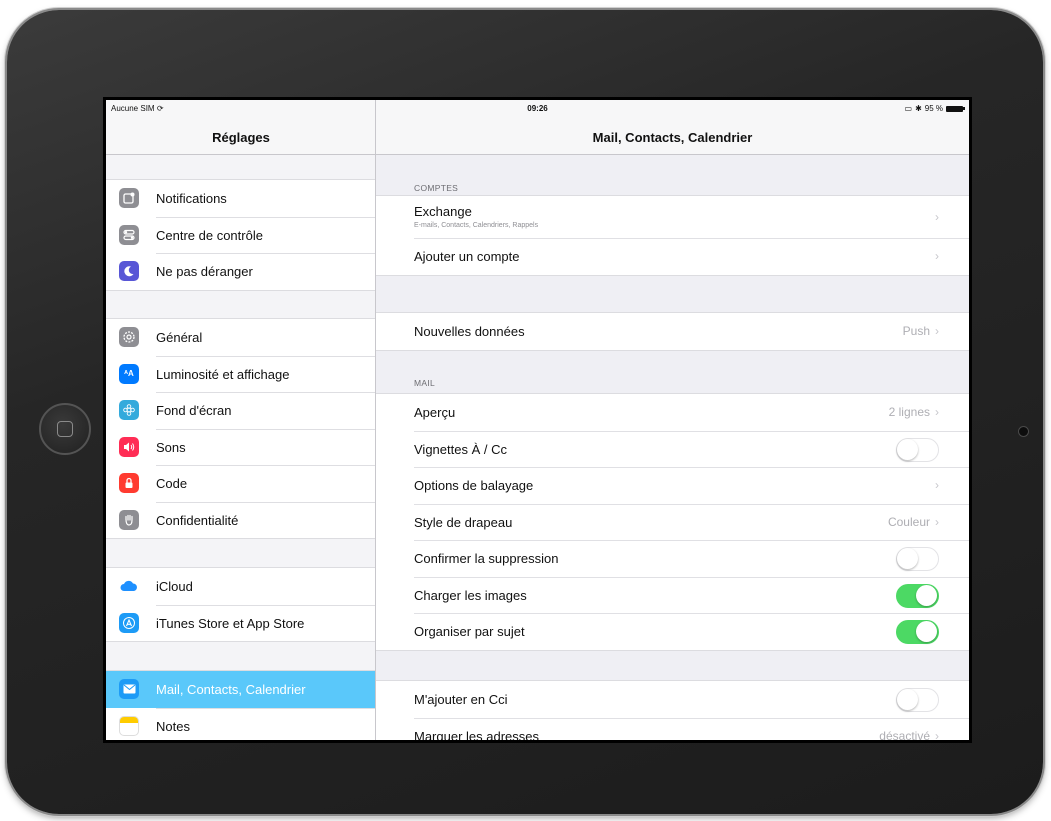  Describe the element at coordinates (240, 271) in the screenshot. I see `sidebar-item-do-not-disturb: Ne pas déranger` at that location.